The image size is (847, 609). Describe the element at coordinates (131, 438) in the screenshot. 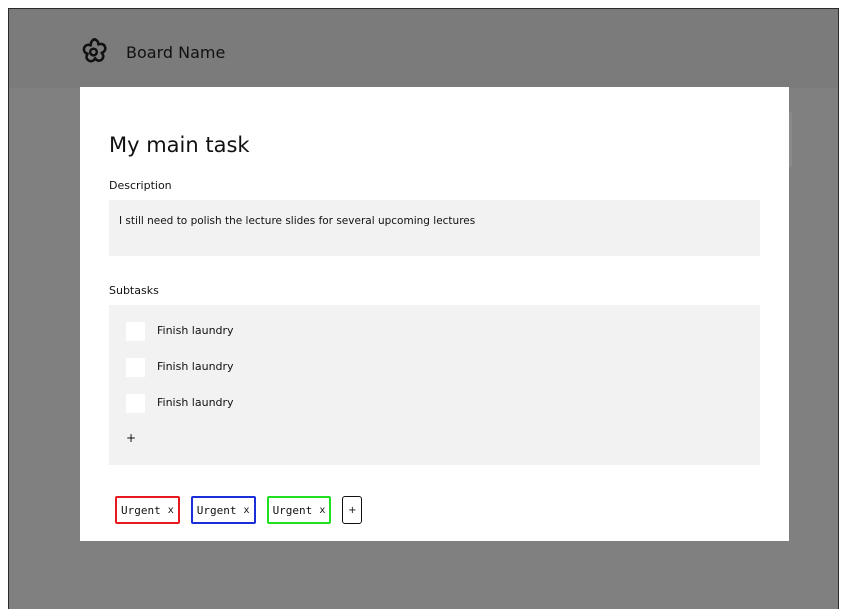

I see `add-subtask-button: +` at that location.